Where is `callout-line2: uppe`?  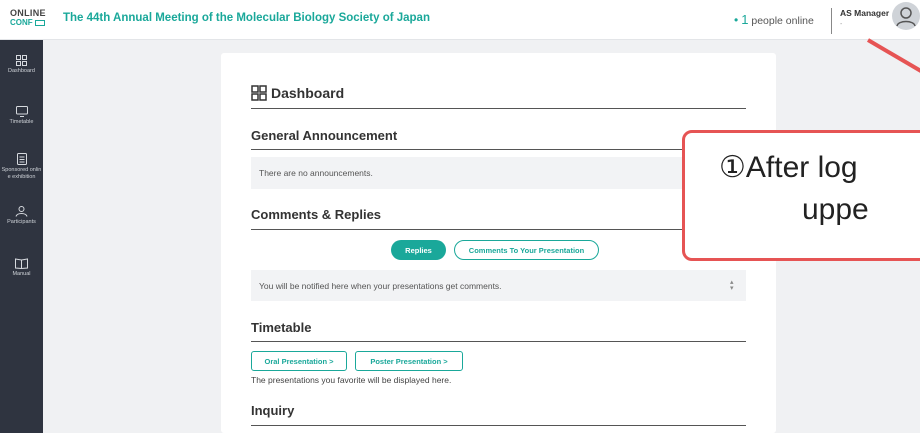
callout-line2: uppe is located at coordinates (835, 209).